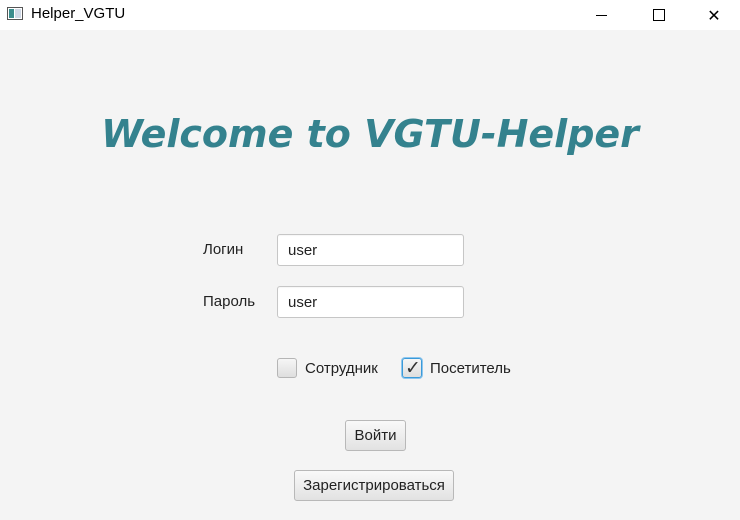 The width and height of the screenshot is (740, 520). I want to click on window-title: Helper_VGTU, so click(78, 13).